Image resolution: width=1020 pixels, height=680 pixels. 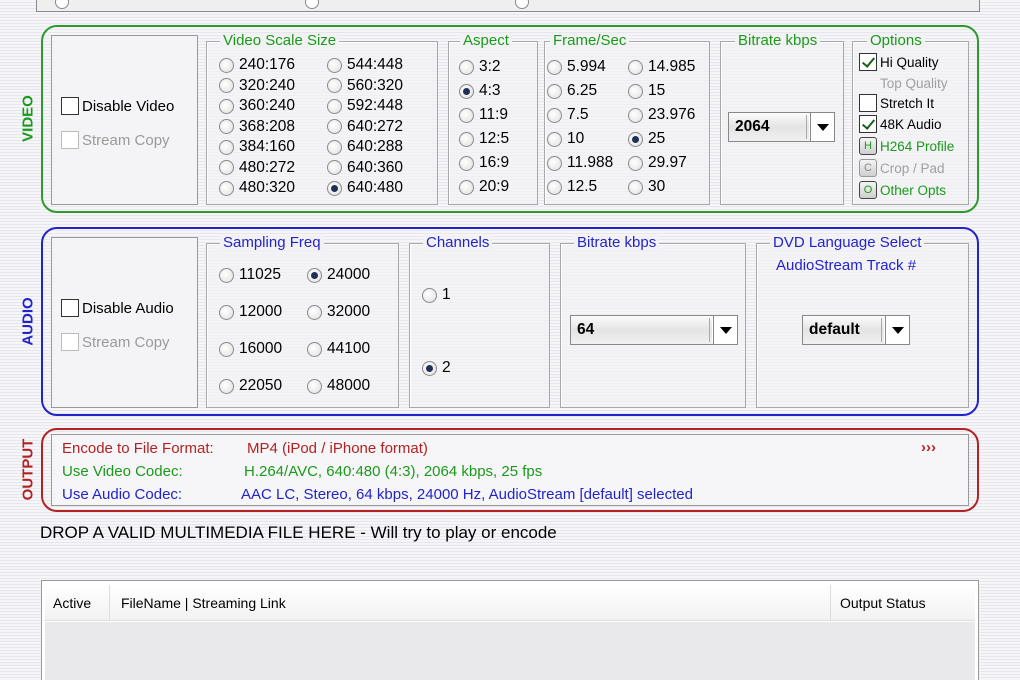 What do you see at coordinates (70, 106) in the screenshot?
I see `disable-video-box` at bounding box center [70, 106].